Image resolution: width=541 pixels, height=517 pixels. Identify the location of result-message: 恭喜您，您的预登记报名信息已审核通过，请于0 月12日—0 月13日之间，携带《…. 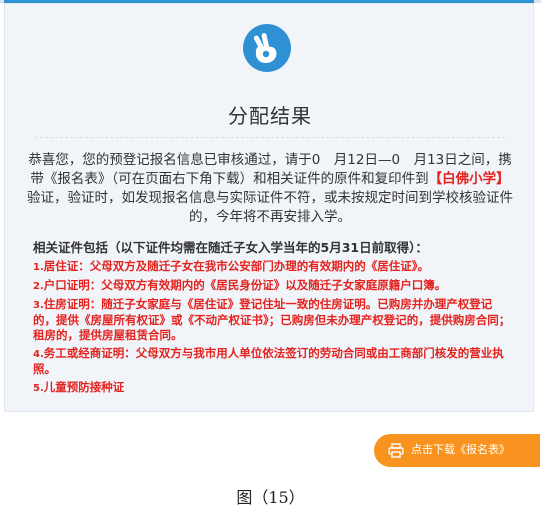
(270, 189).